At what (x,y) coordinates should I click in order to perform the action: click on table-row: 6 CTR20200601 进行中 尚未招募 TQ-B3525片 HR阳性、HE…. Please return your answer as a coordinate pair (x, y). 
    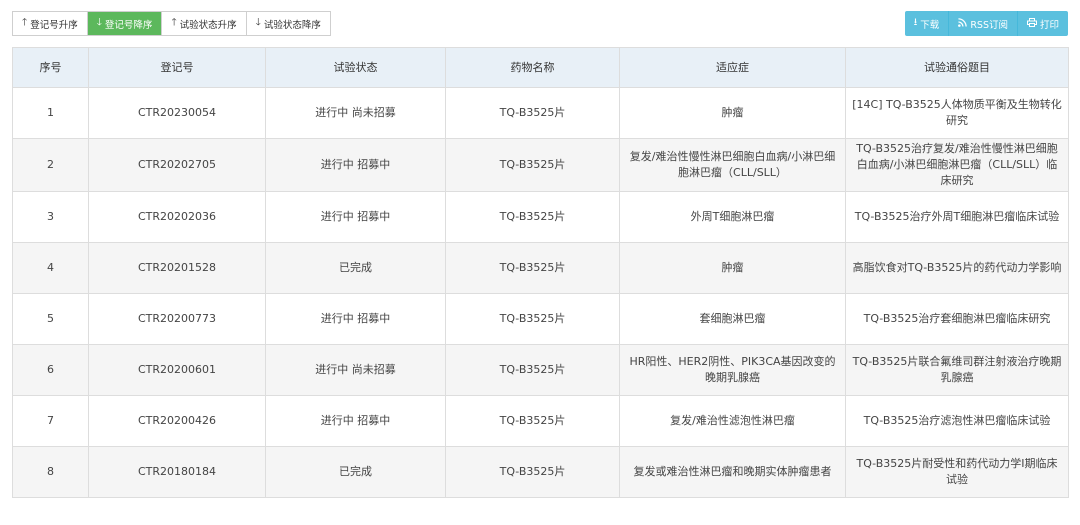
    Looking at the image, I should click on (540, 370).